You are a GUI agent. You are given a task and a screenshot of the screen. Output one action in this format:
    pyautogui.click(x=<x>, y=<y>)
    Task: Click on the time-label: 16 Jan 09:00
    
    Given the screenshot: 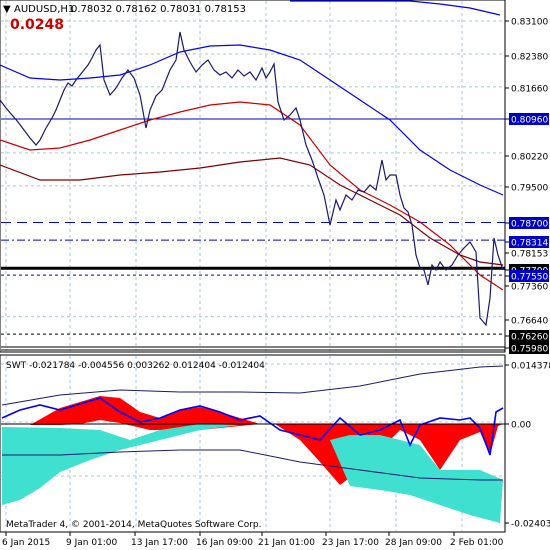 What is the action you would take?
    pyautogui.click(x=224, y=543)
    